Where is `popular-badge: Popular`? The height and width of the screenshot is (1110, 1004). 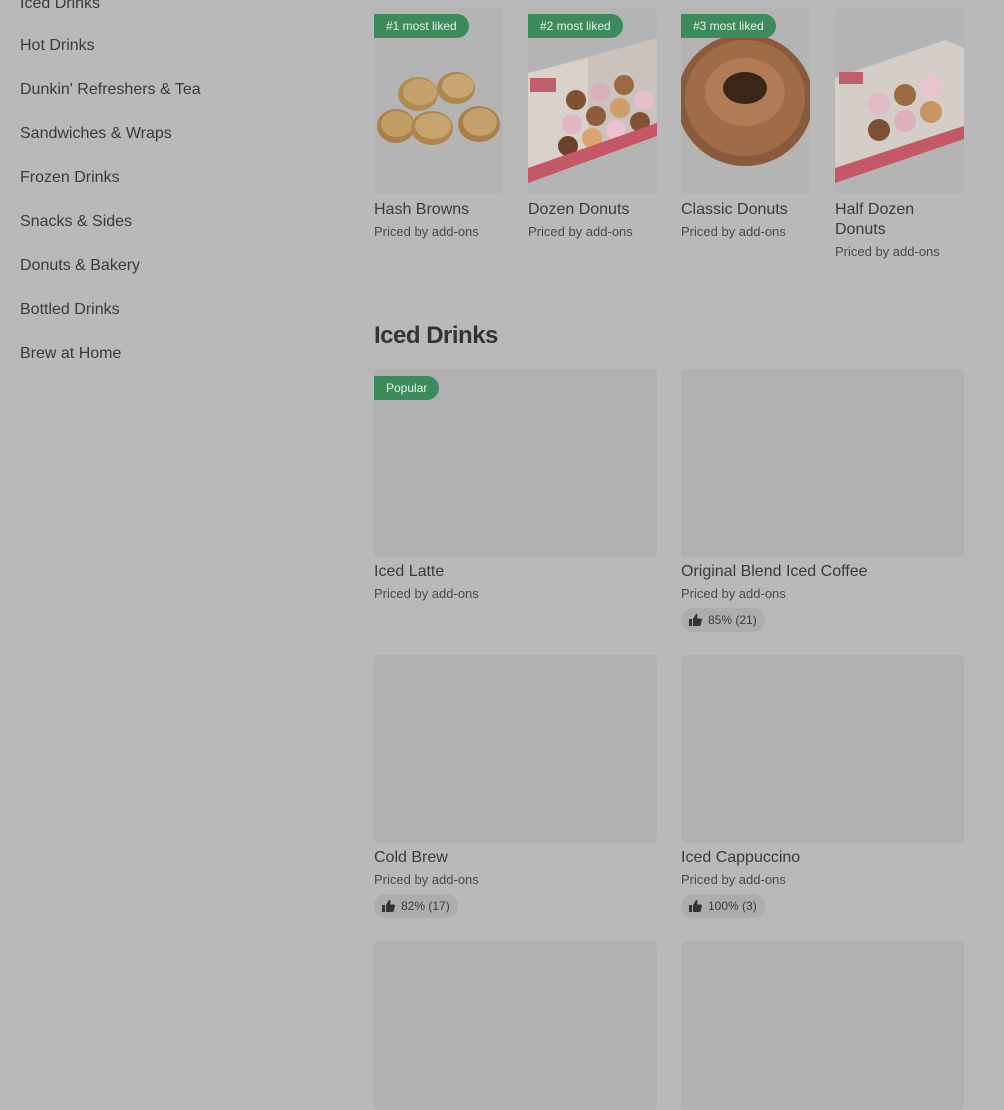 popular-badge: Popular is located at coordinates (407, 388).